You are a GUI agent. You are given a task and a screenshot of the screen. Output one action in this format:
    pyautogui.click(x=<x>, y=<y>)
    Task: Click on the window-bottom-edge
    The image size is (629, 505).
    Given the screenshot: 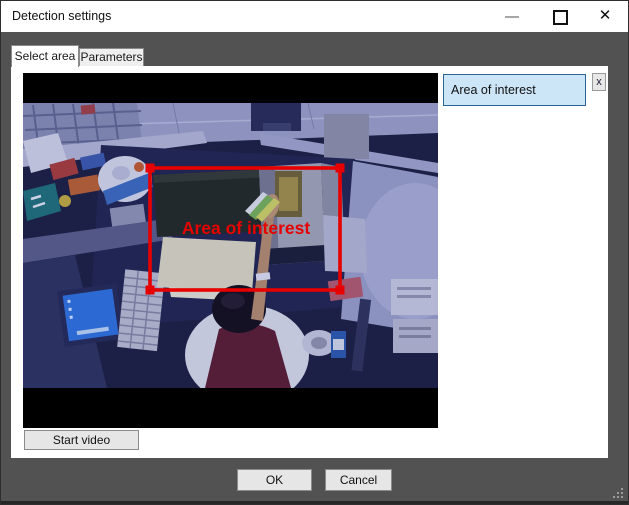 What is the action you would take?
    pyautogui.click(x=314, y=502)
    